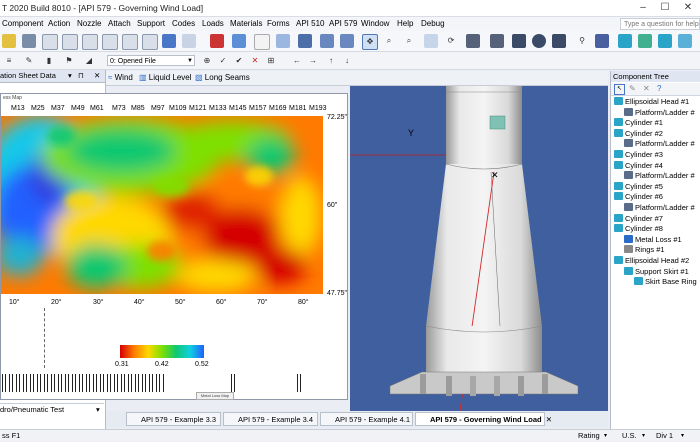  I want to click on minimize-button: –, so click(643, 8).